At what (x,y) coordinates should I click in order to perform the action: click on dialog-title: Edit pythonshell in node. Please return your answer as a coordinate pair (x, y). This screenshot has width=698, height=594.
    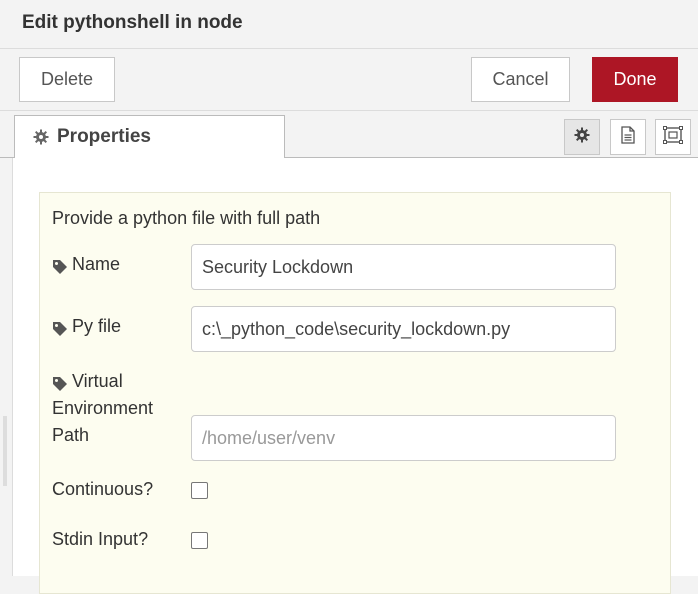
    Looking at the image, I should click on (132, 22).